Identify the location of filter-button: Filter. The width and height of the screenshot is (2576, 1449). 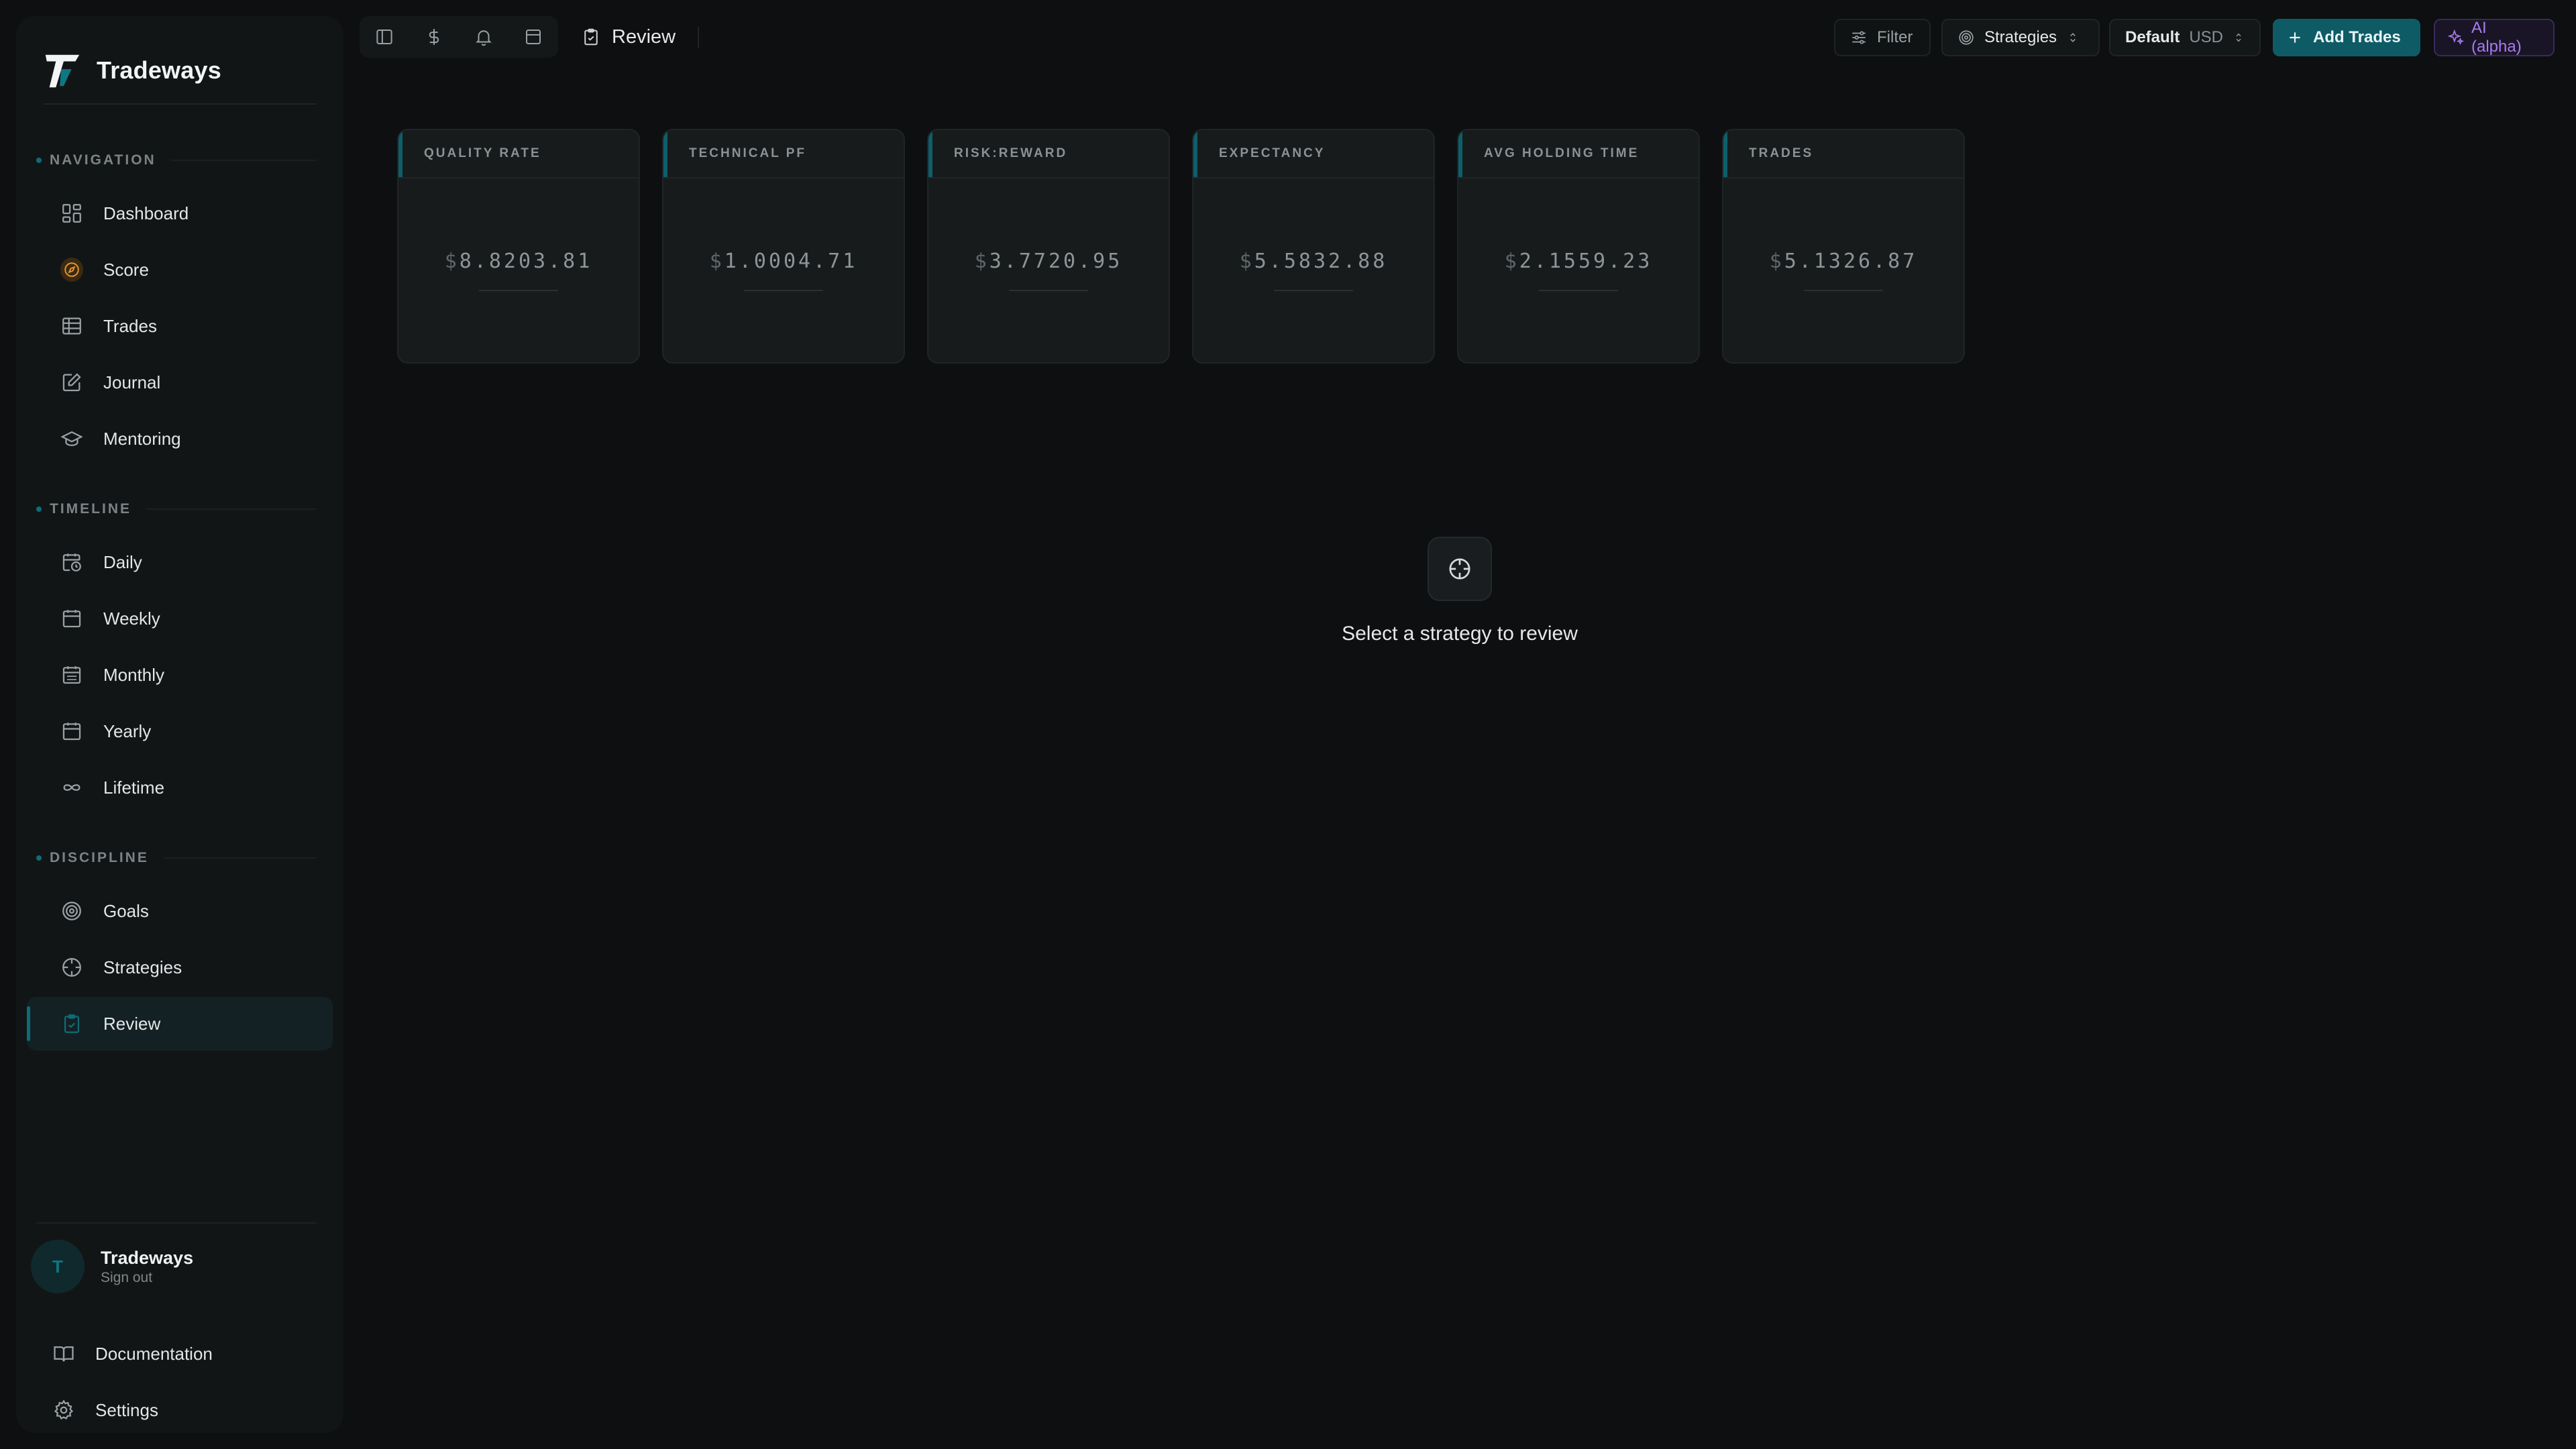
(1882, 37).